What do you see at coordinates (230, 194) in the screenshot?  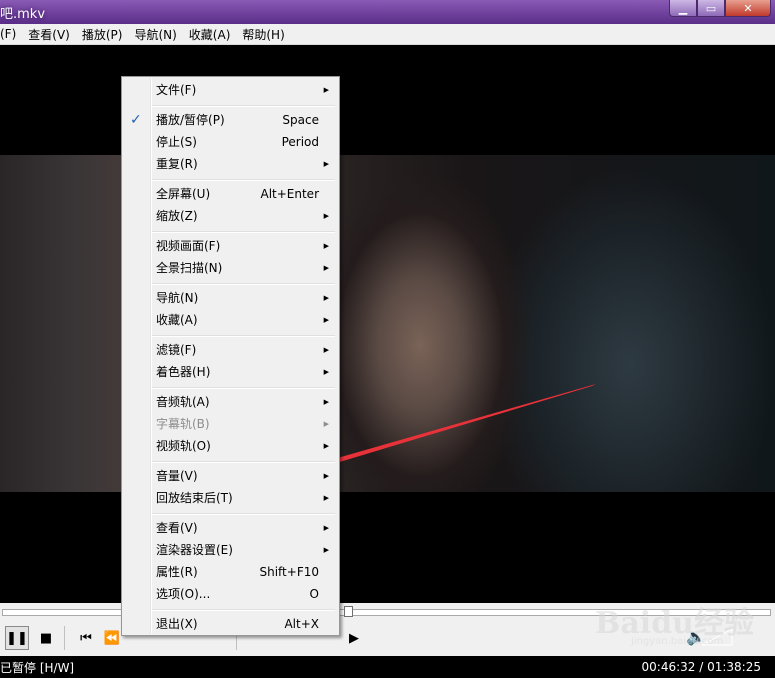 I see `ctx-item-fullscreen: 全屏幕(U) Alt+Enter` at bounding box center [230, 194].